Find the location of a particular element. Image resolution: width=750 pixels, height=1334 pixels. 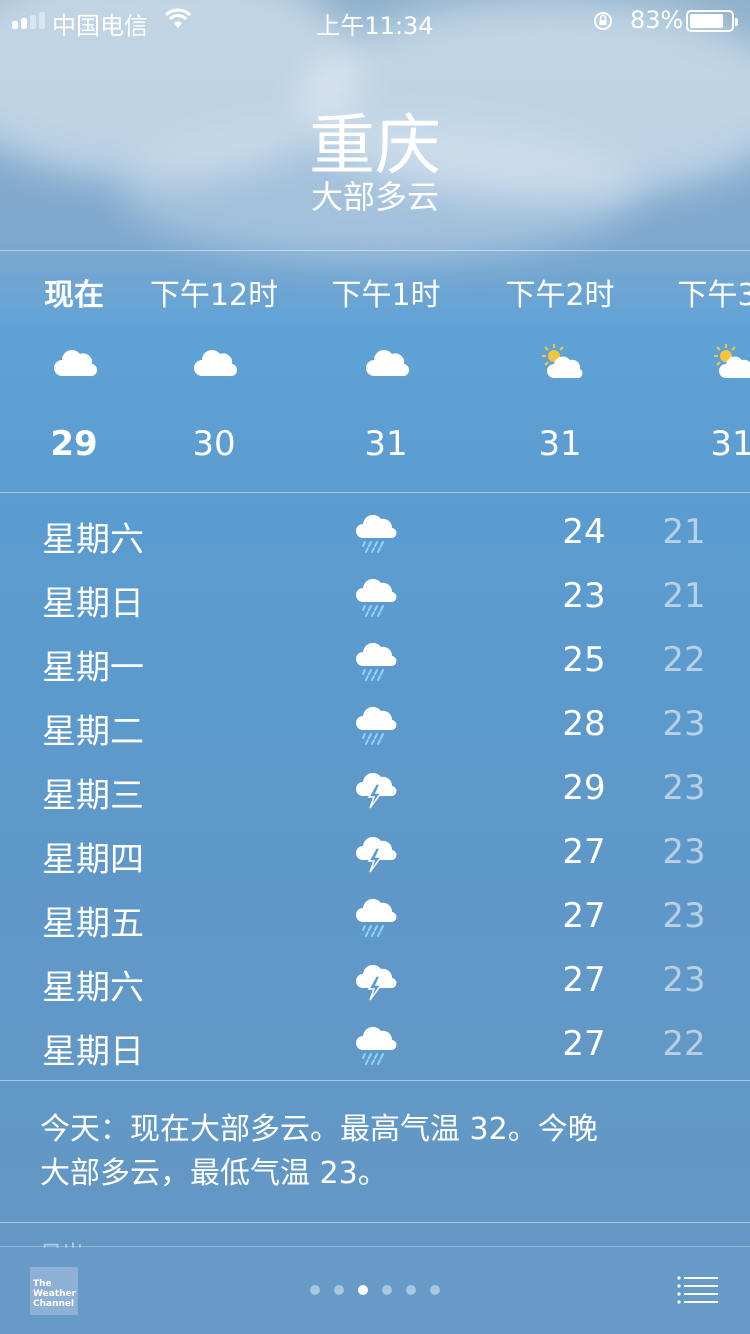

high-temperature: 25 is located at coordinates (584, 660).